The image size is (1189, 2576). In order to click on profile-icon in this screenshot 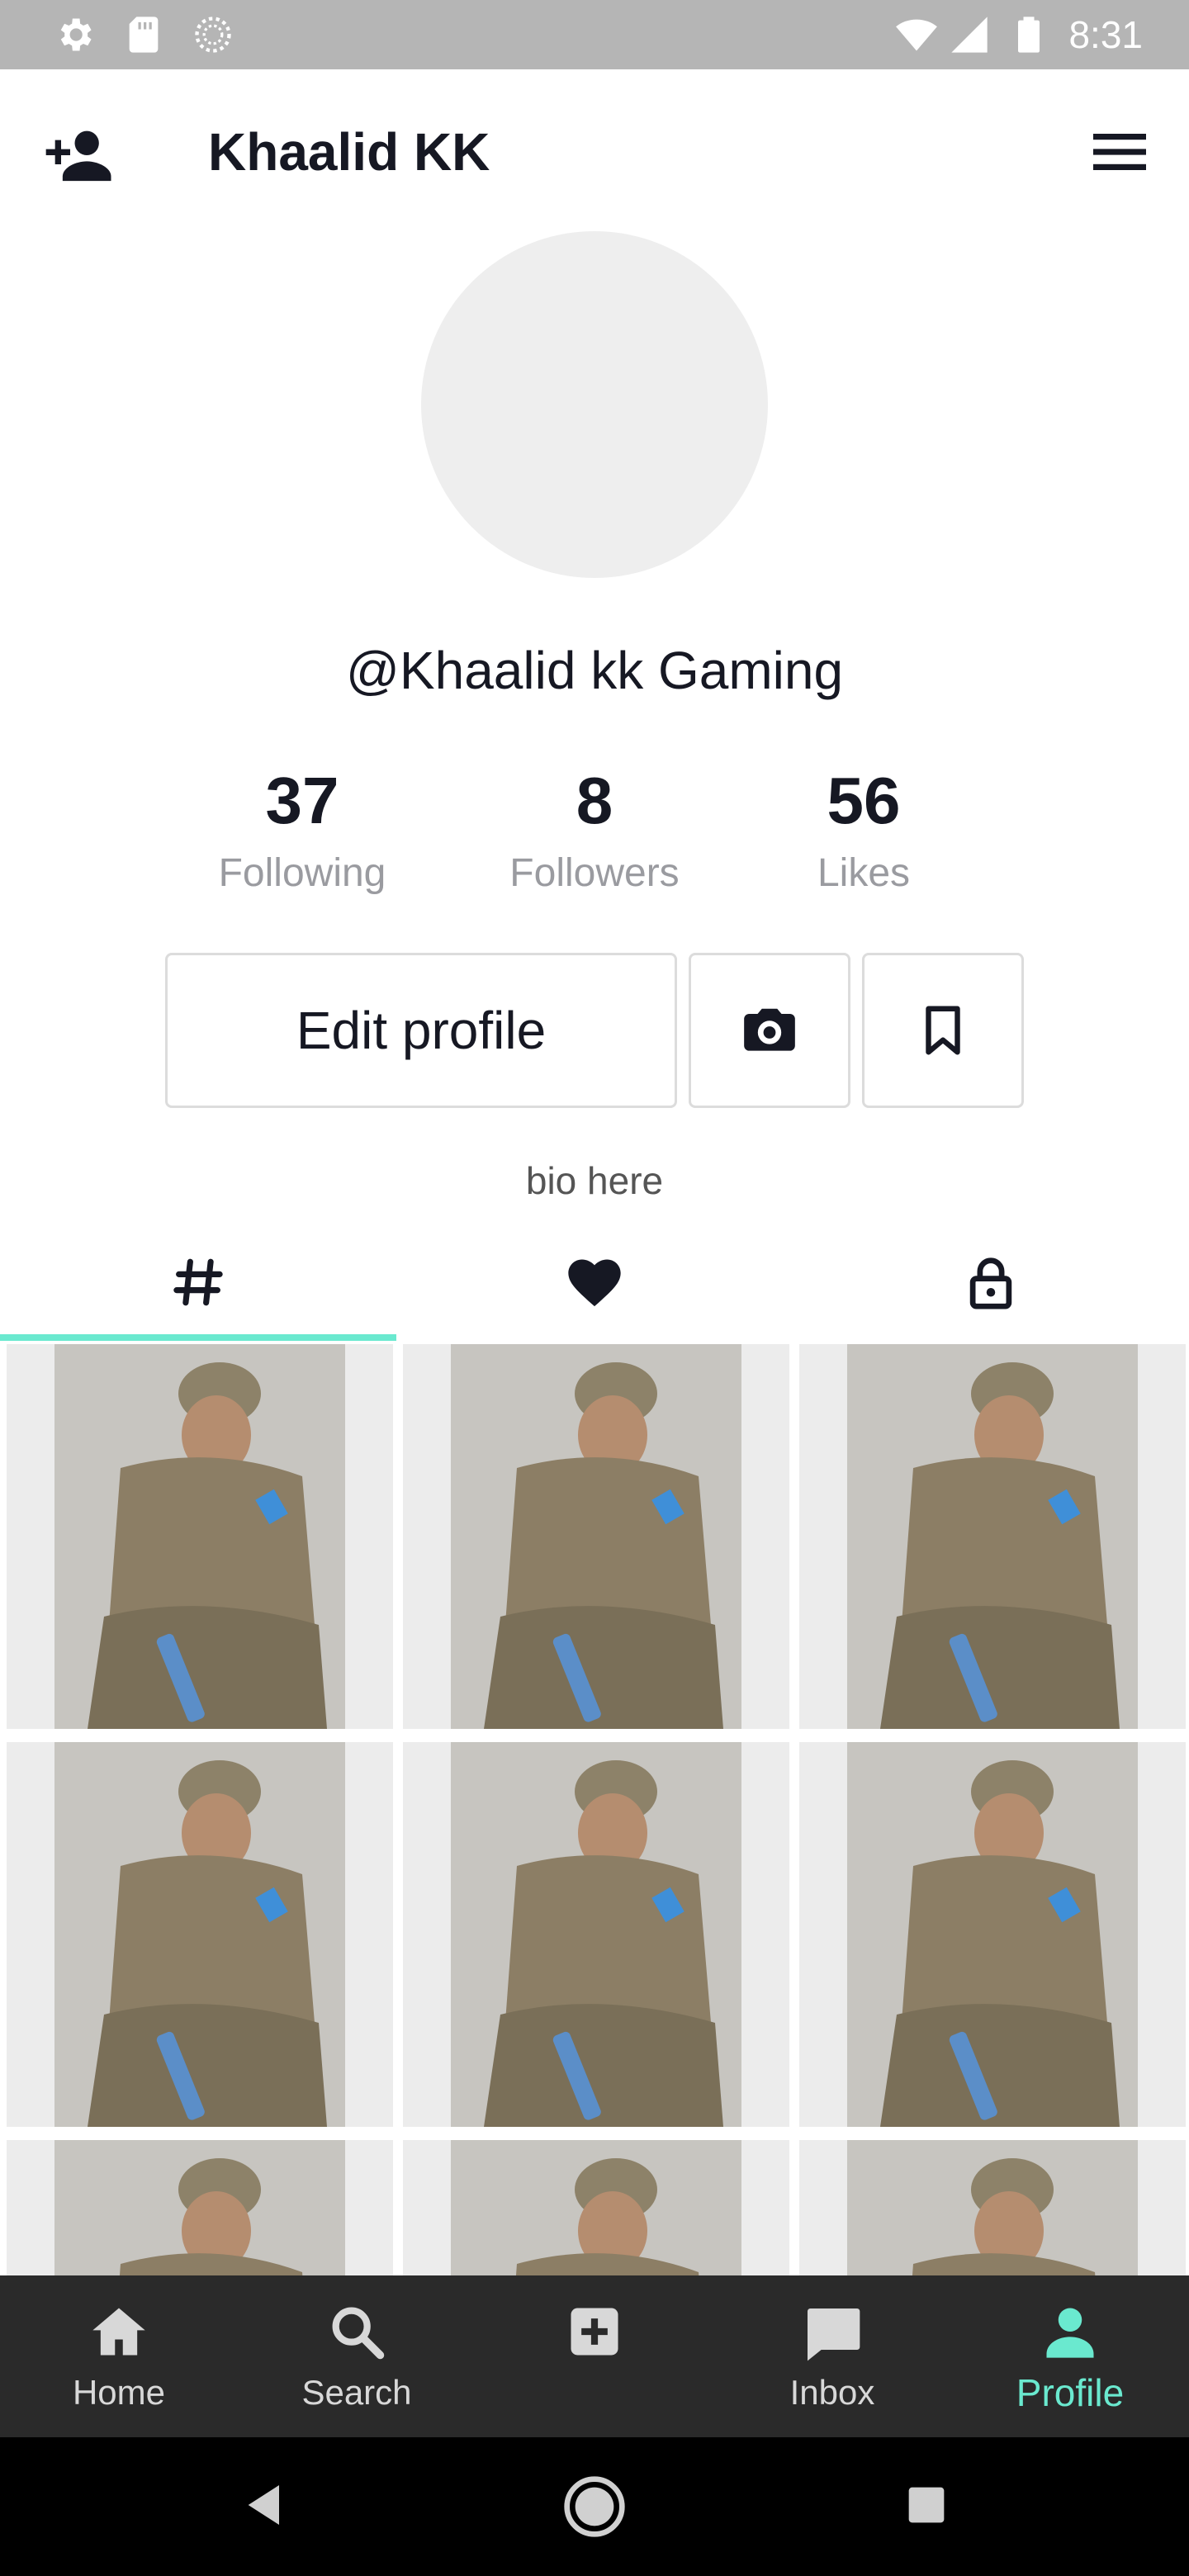, I will do `click(1070, 2333)`.